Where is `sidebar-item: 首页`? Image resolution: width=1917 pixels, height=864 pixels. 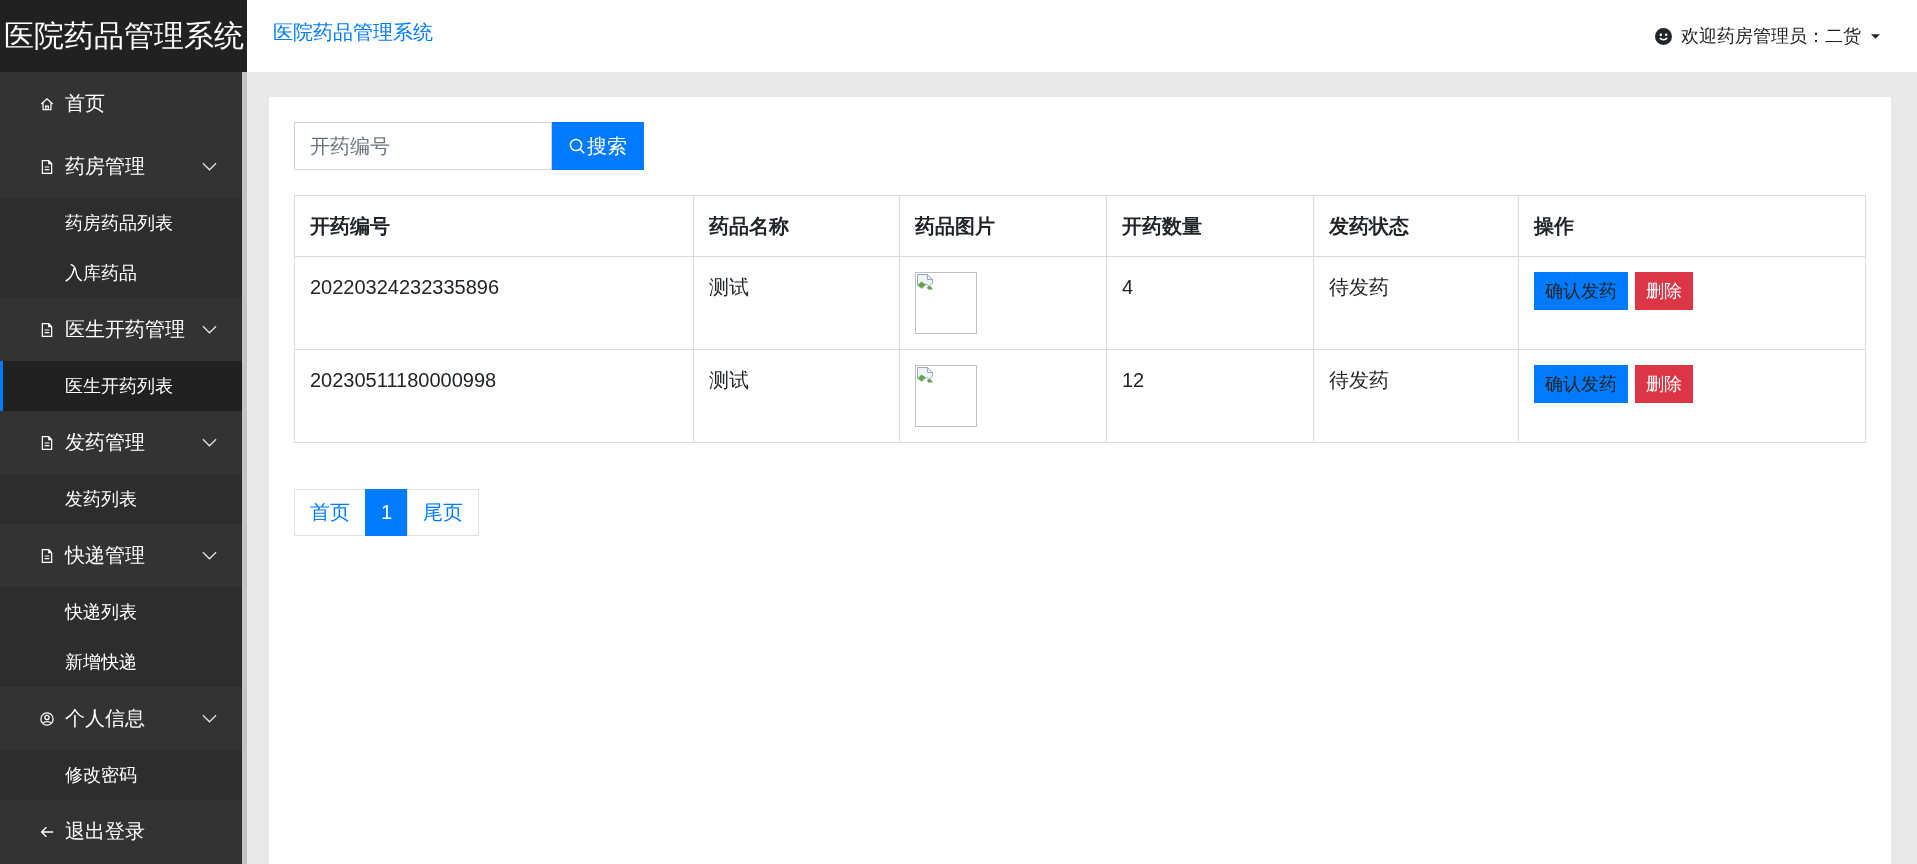
sidebar-item: 首页 is located at coordinates (121, 103).